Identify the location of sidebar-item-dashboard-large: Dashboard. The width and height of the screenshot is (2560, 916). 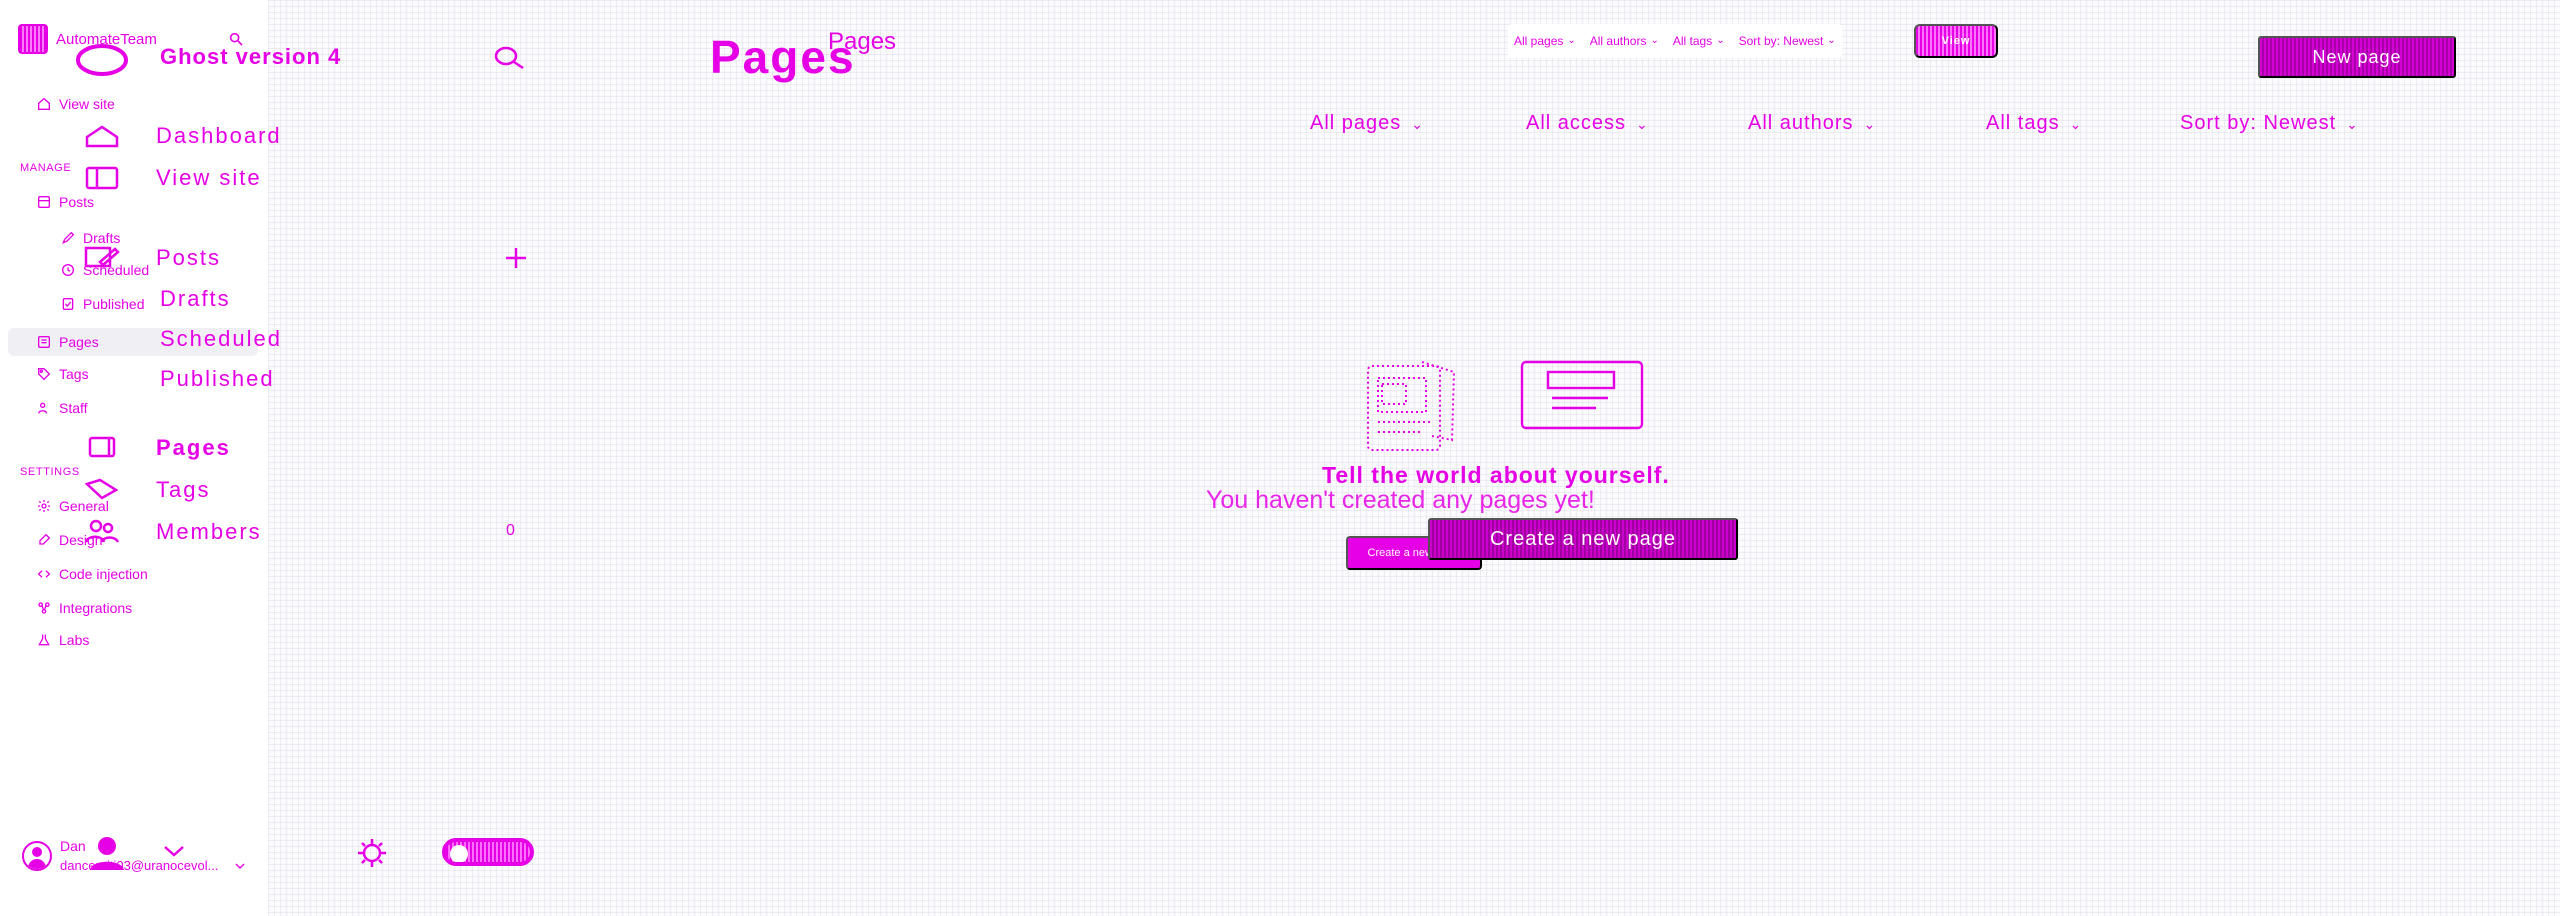
(182, 136).